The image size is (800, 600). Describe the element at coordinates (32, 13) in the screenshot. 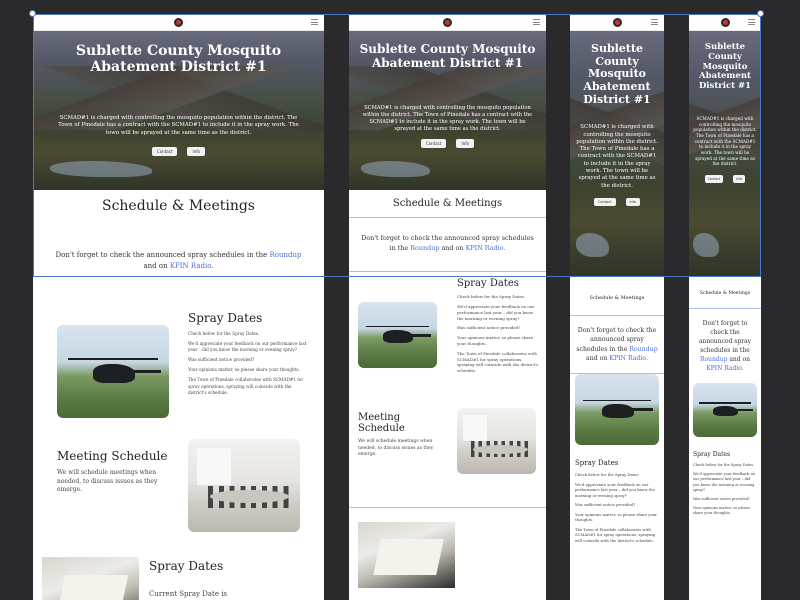

I see `resize-handle-top-left` at that location.